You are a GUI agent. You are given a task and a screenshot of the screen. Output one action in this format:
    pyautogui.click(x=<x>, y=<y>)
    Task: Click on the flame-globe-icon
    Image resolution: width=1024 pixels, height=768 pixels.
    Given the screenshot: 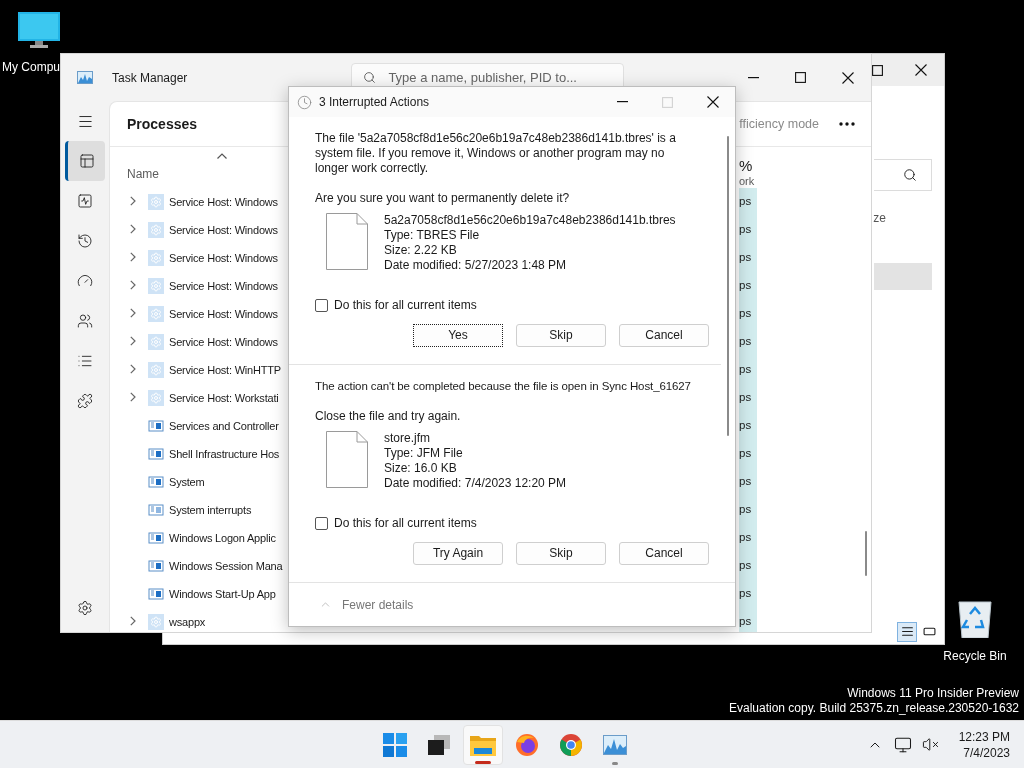 What is the action you would take?
    pyautogui.click(x=527, y=744)
    